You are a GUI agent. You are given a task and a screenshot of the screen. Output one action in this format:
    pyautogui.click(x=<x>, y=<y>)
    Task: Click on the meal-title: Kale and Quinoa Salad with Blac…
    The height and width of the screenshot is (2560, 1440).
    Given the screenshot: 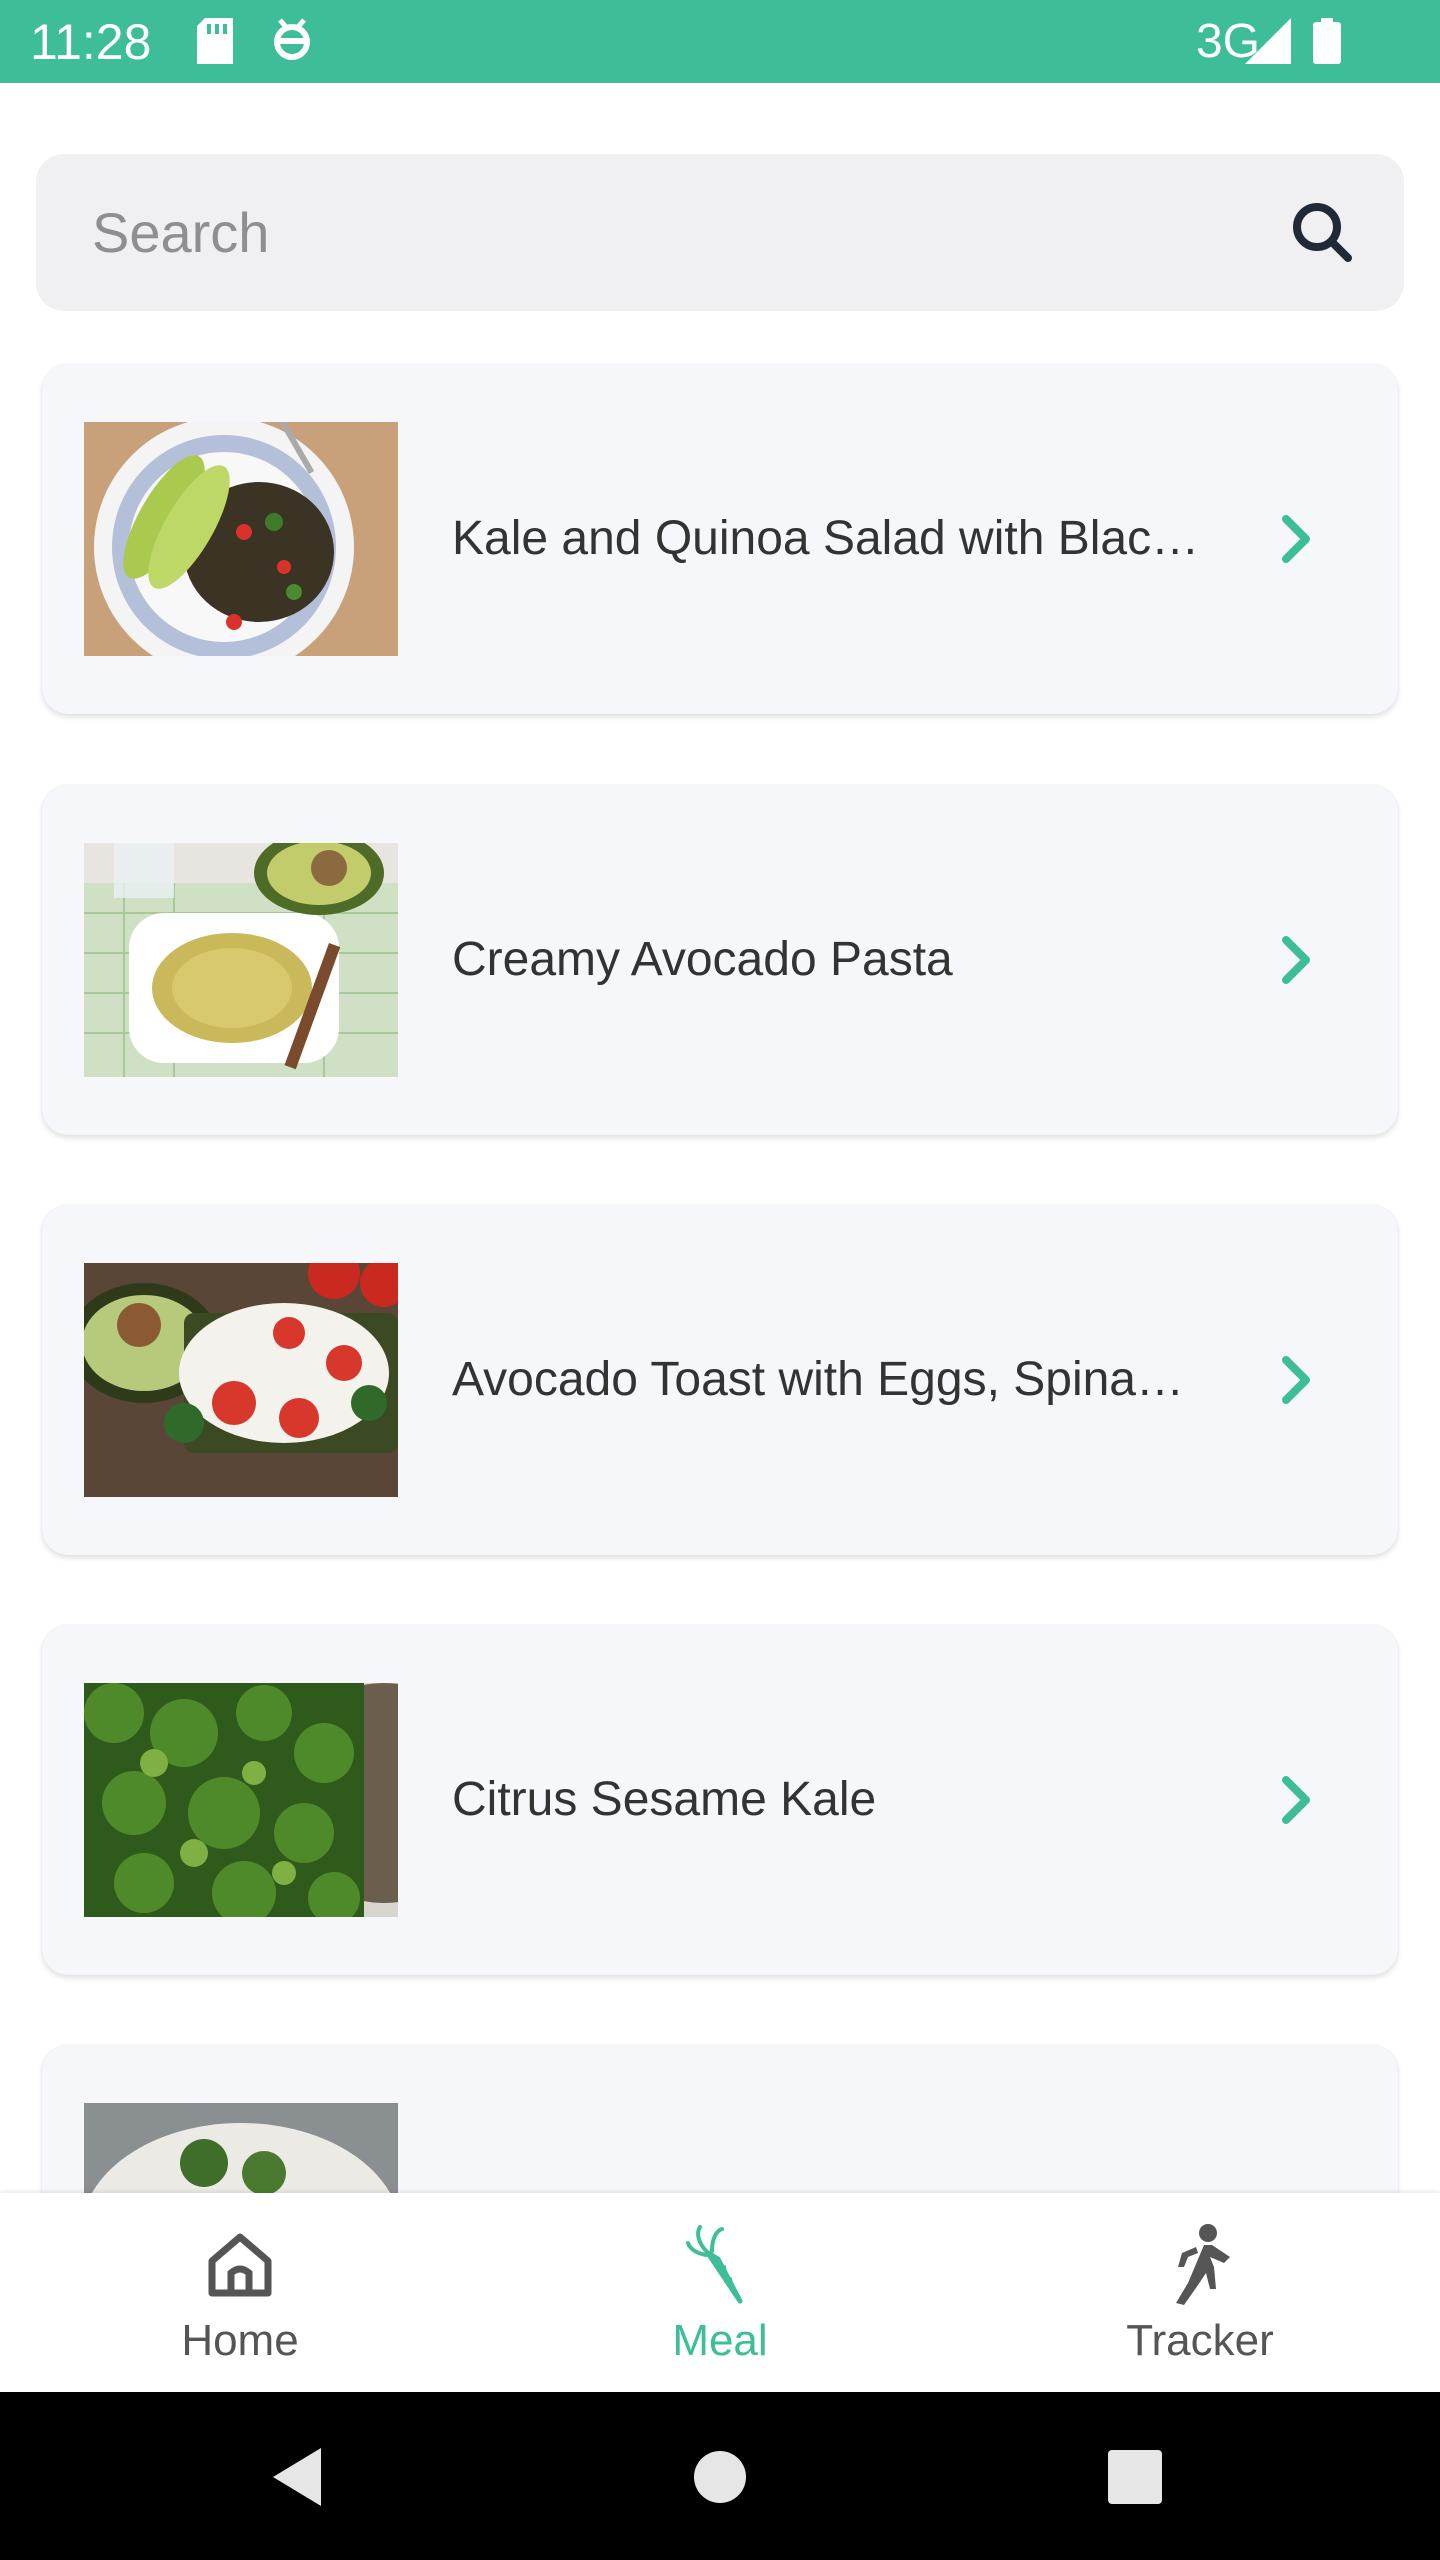 What is the action you would take?
    pyautogui.click(x=826, y=538)
    